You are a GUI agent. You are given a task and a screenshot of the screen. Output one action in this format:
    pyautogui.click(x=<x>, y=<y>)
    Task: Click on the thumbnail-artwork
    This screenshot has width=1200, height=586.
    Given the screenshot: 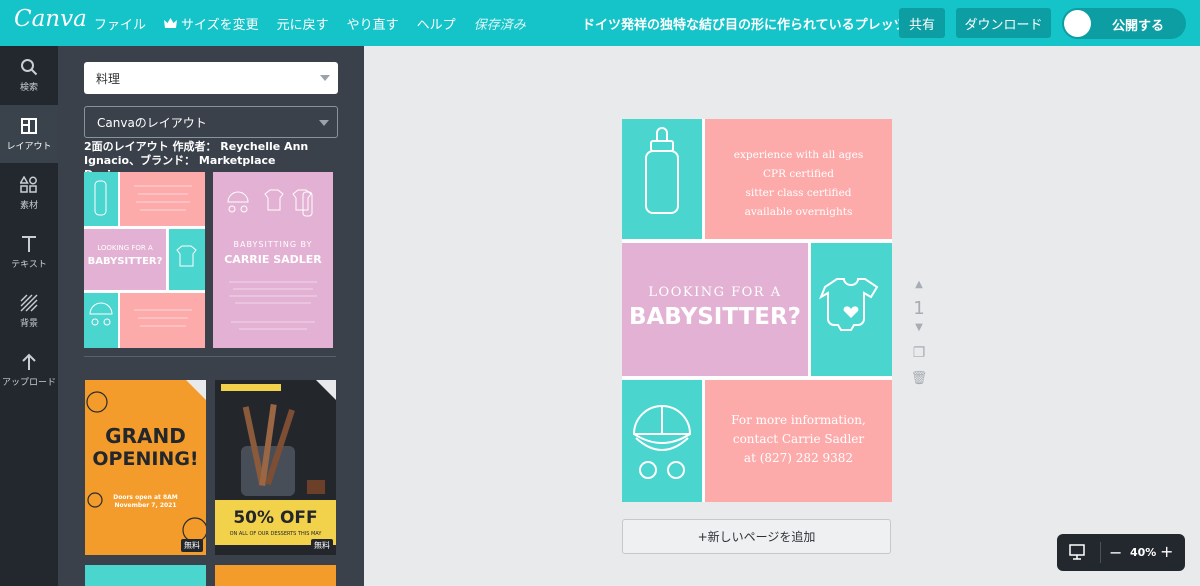 What is the action you would take?
    pyautogui.click(x=275, y=462)
    